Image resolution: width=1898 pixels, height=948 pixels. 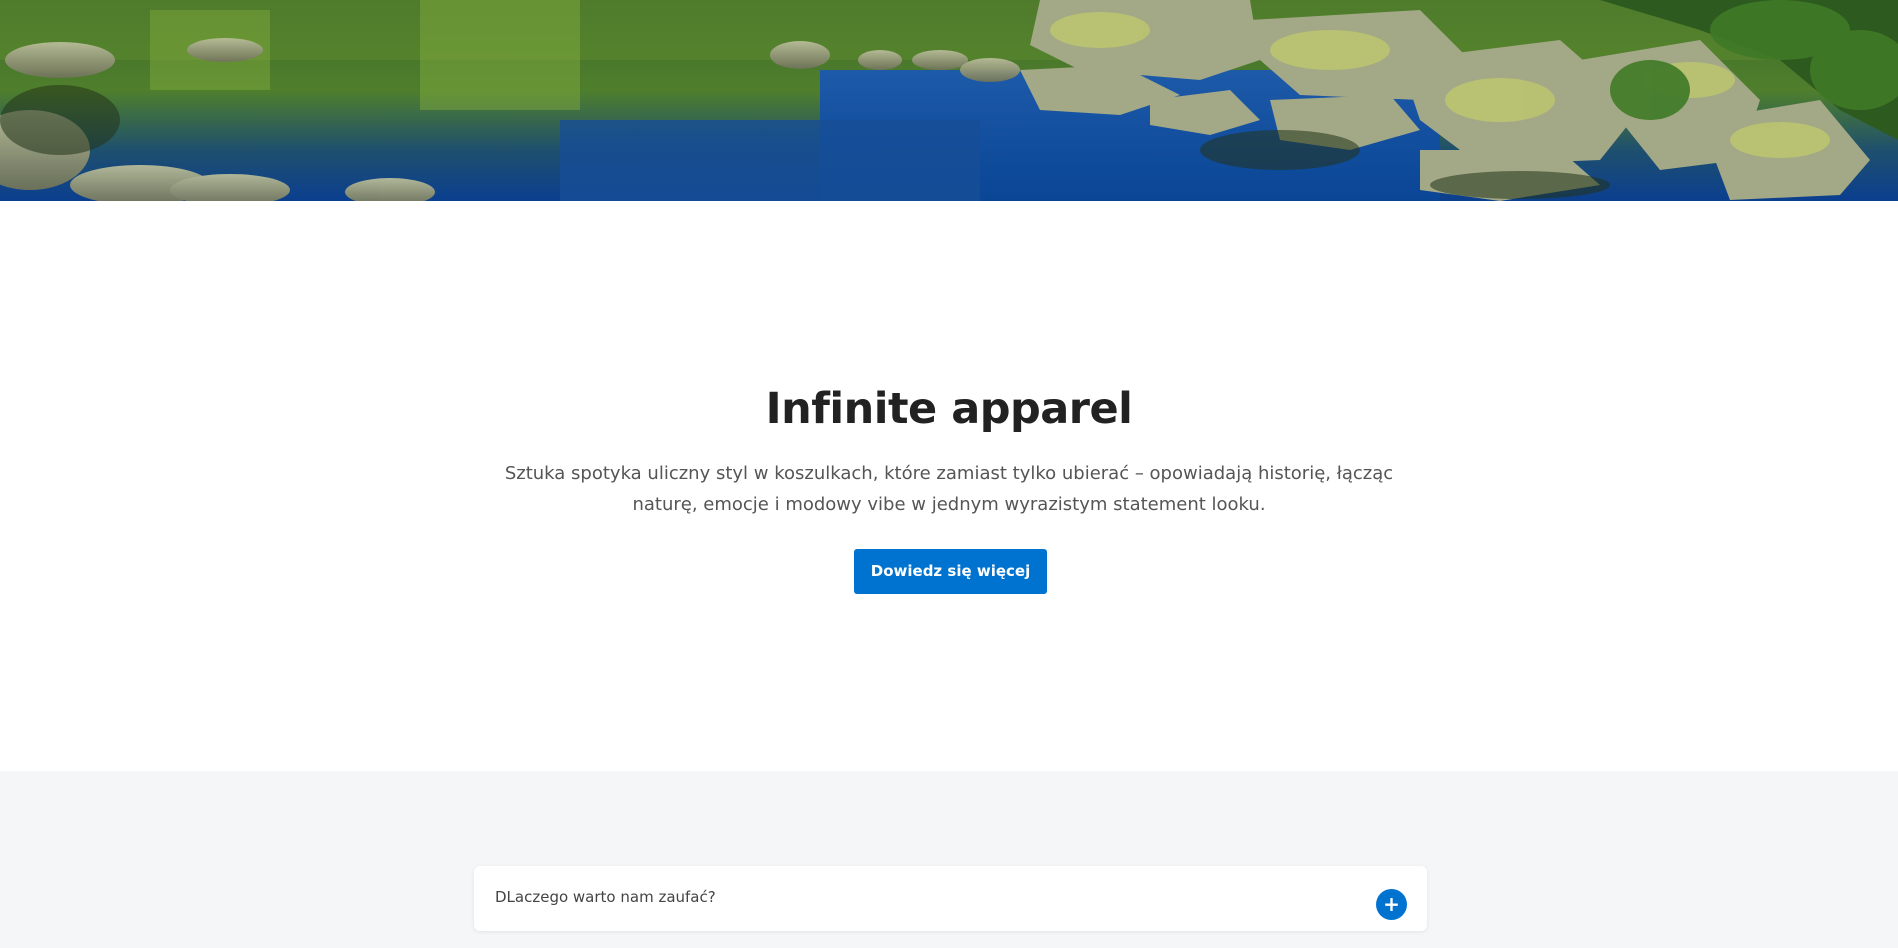 I want to click on page-title: Infinite apparel, so click(x=949, y=409).